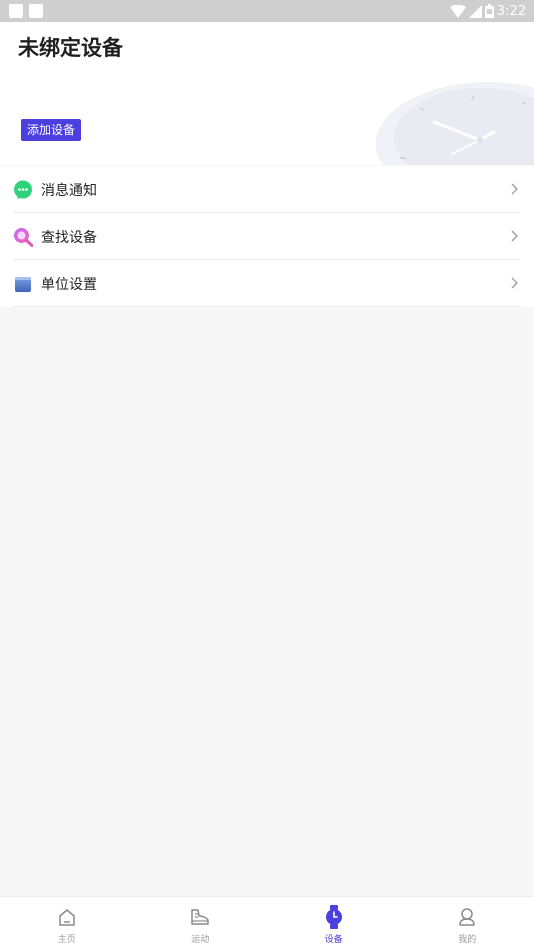  I want to click on message-icon, so click(23, 190).